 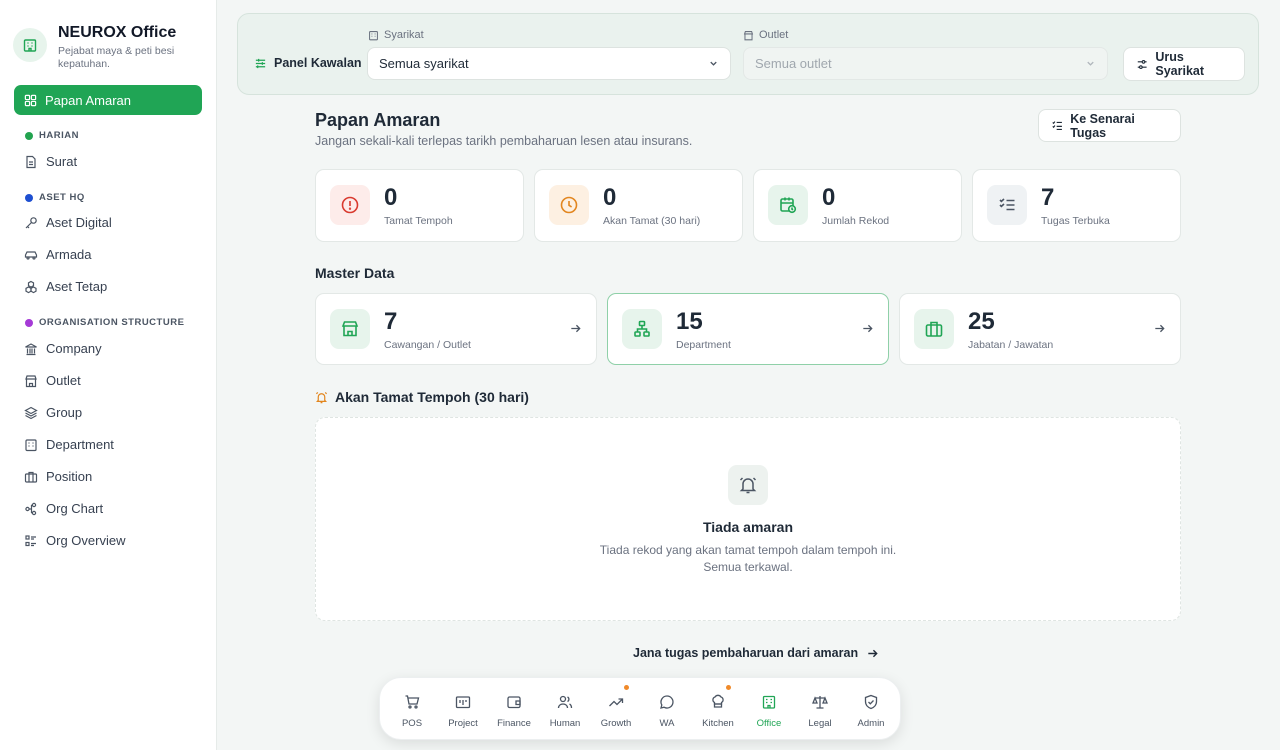 What do you see at coordinates (1048, 197) in the screenshot?
I see `stat-value: 7` at bounding box center [1048, 197].